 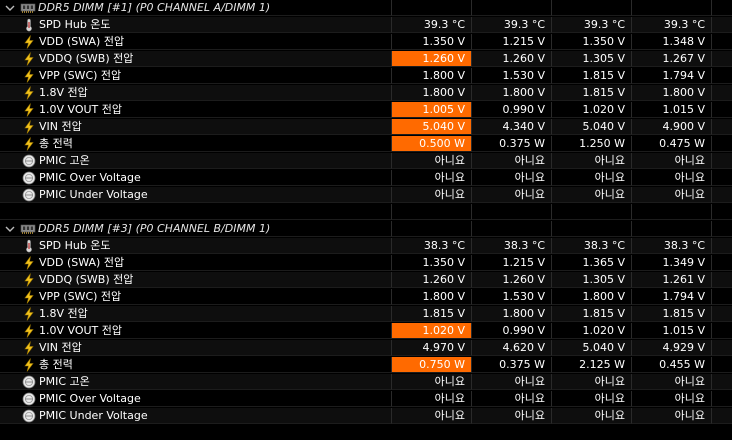 What do you see at coordinates (523, 41) in the screenshot?
I see `sensor-value: 1.215 V` at bounding box center [523, 41].